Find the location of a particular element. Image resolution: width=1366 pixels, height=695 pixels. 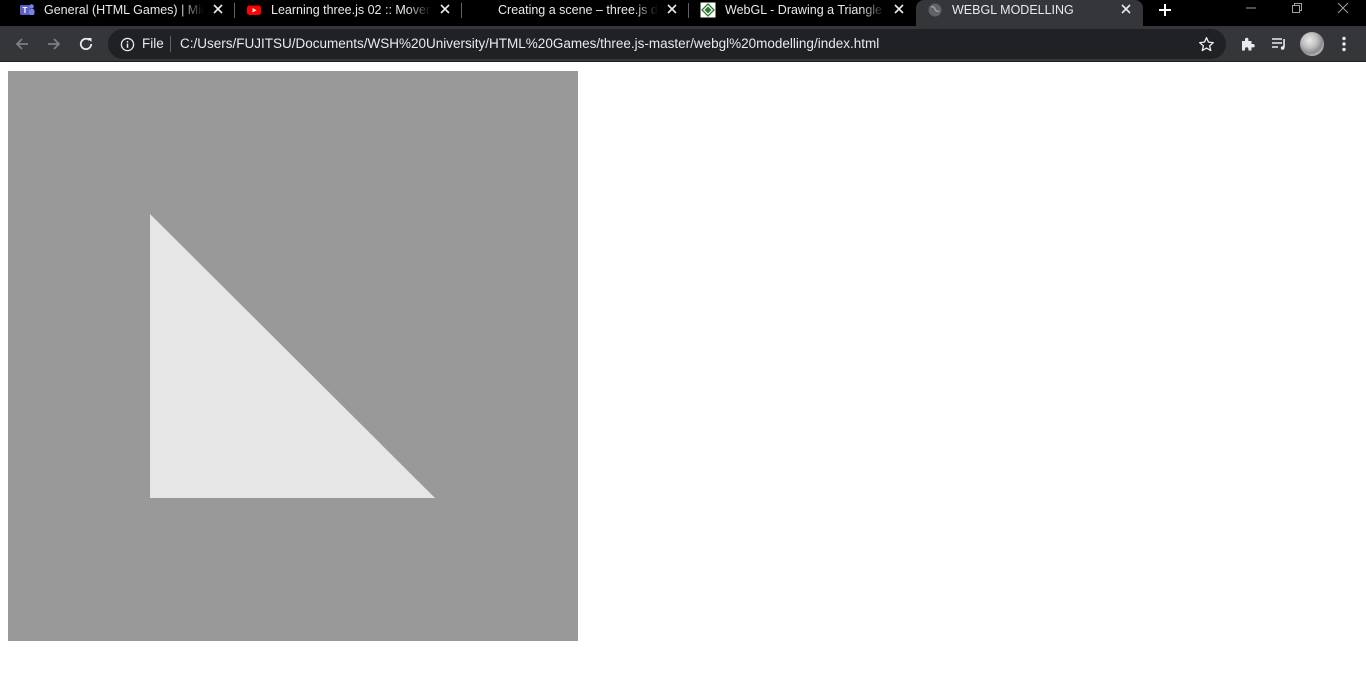

tab-teams: T General (HTML Games) | Microsoft Teams is located at coordinates (121, 13).